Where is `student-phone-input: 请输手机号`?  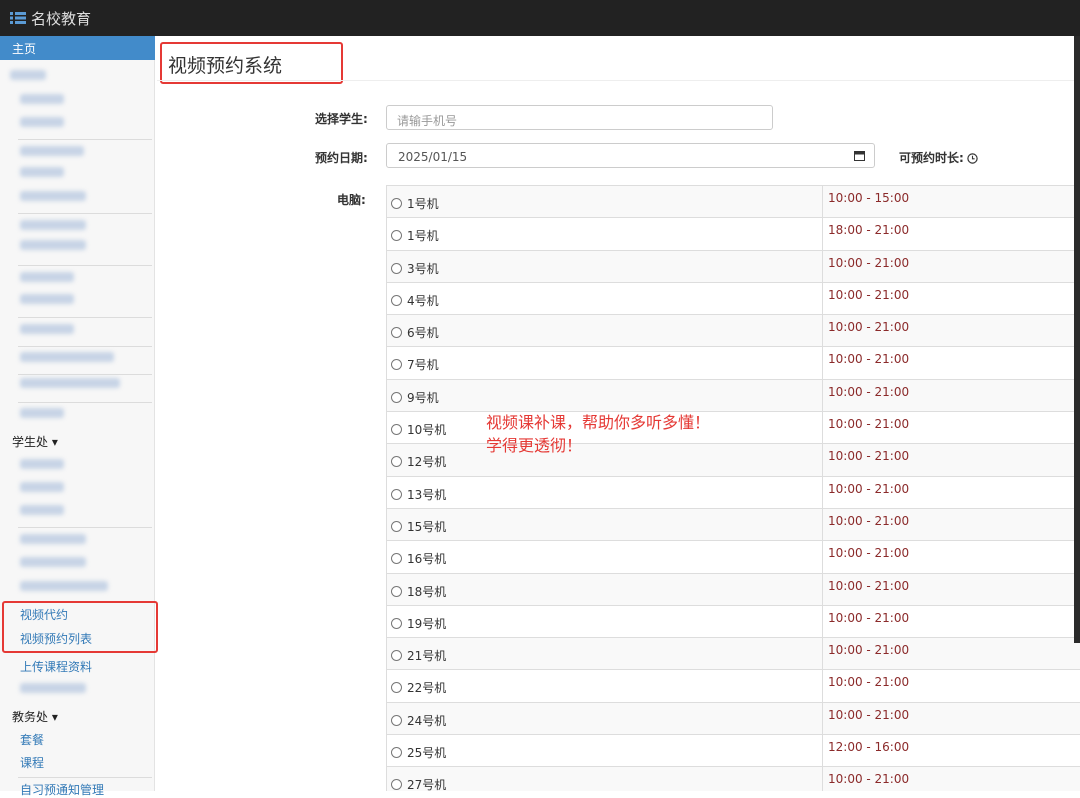 student-phone-input: 请输手机号 is located at coordinates (579, 117).